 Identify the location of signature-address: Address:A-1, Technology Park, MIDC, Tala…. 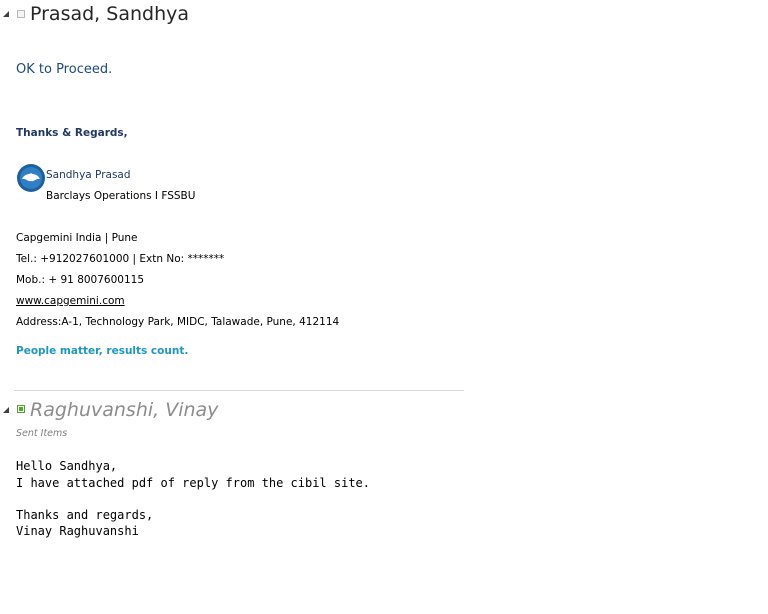
(178, 322).